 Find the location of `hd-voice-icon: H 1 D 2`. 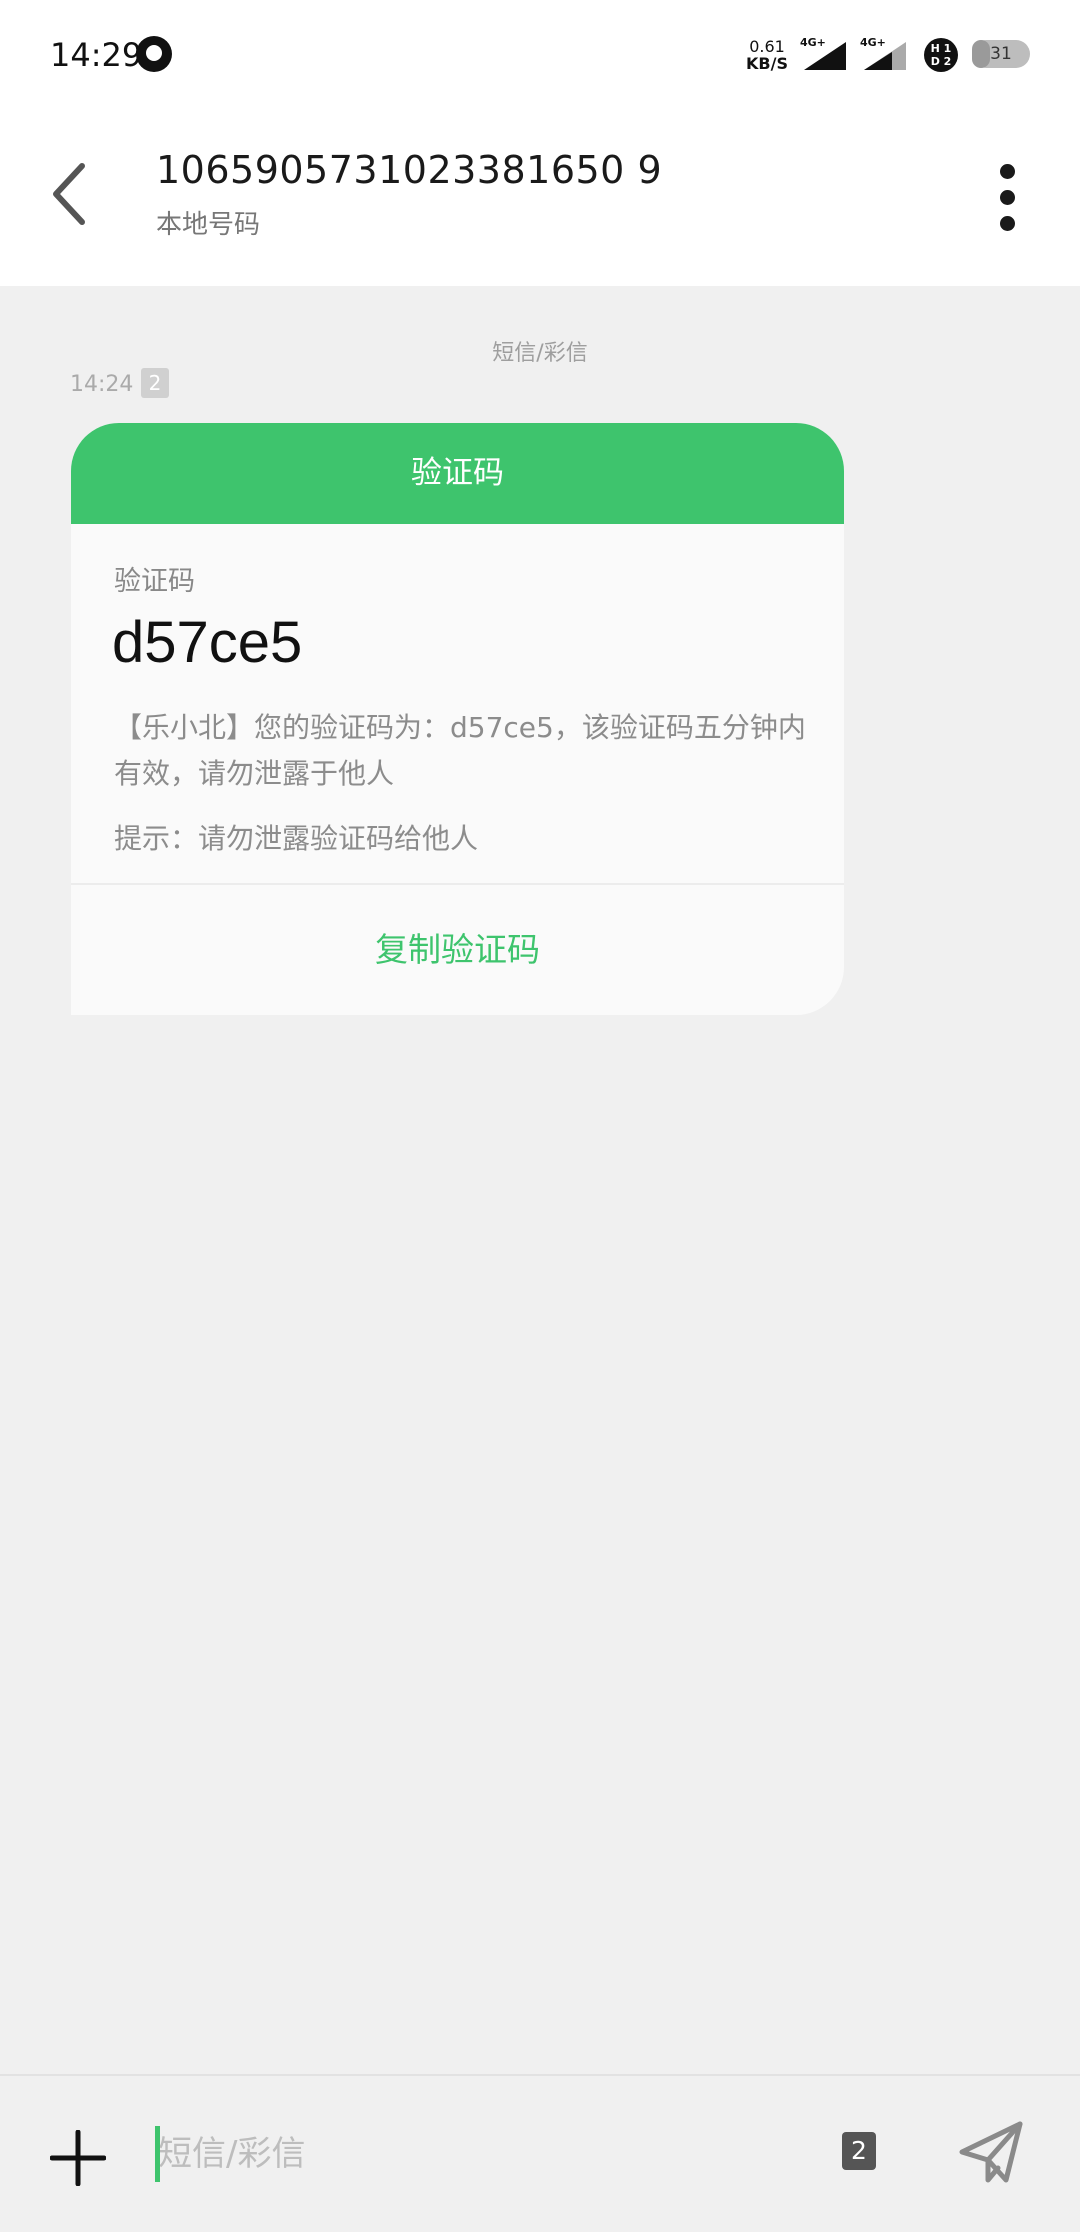

hd-voice-icon: H 1 D 2 is located at coordinates (941, 55).